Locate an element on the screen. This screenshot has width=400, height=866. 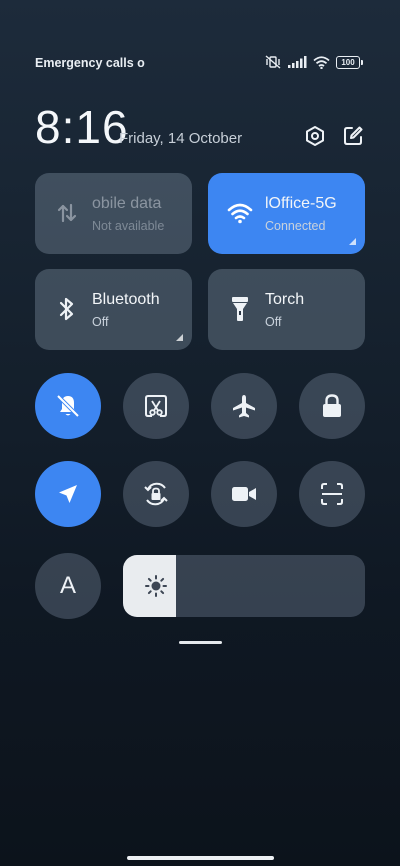
location-toggle is located at coordinates (68, 494).